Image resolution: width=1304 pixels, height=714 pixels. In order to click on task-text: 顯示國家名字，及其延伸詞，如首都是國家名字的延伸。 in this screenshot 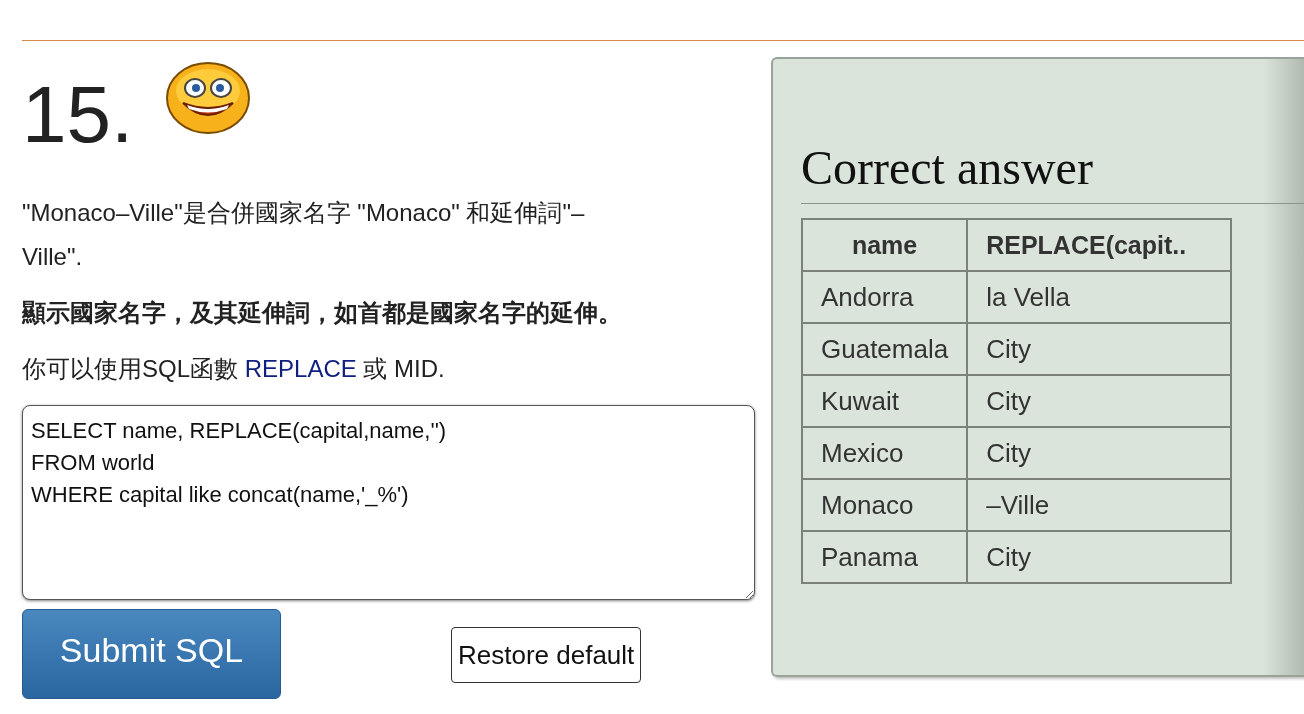, I will do `click(322, 313)`.